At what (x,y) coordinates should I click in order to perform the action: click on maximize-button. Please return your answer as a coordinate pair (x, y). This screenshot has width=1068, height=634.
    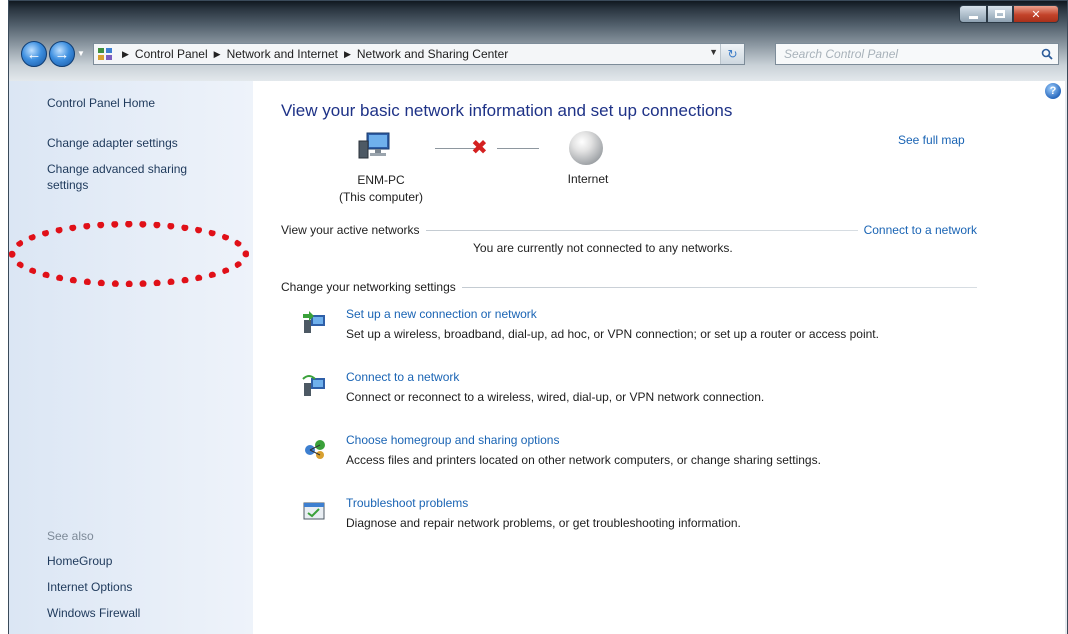
    Looking at the image, I should click on (1000, 14).